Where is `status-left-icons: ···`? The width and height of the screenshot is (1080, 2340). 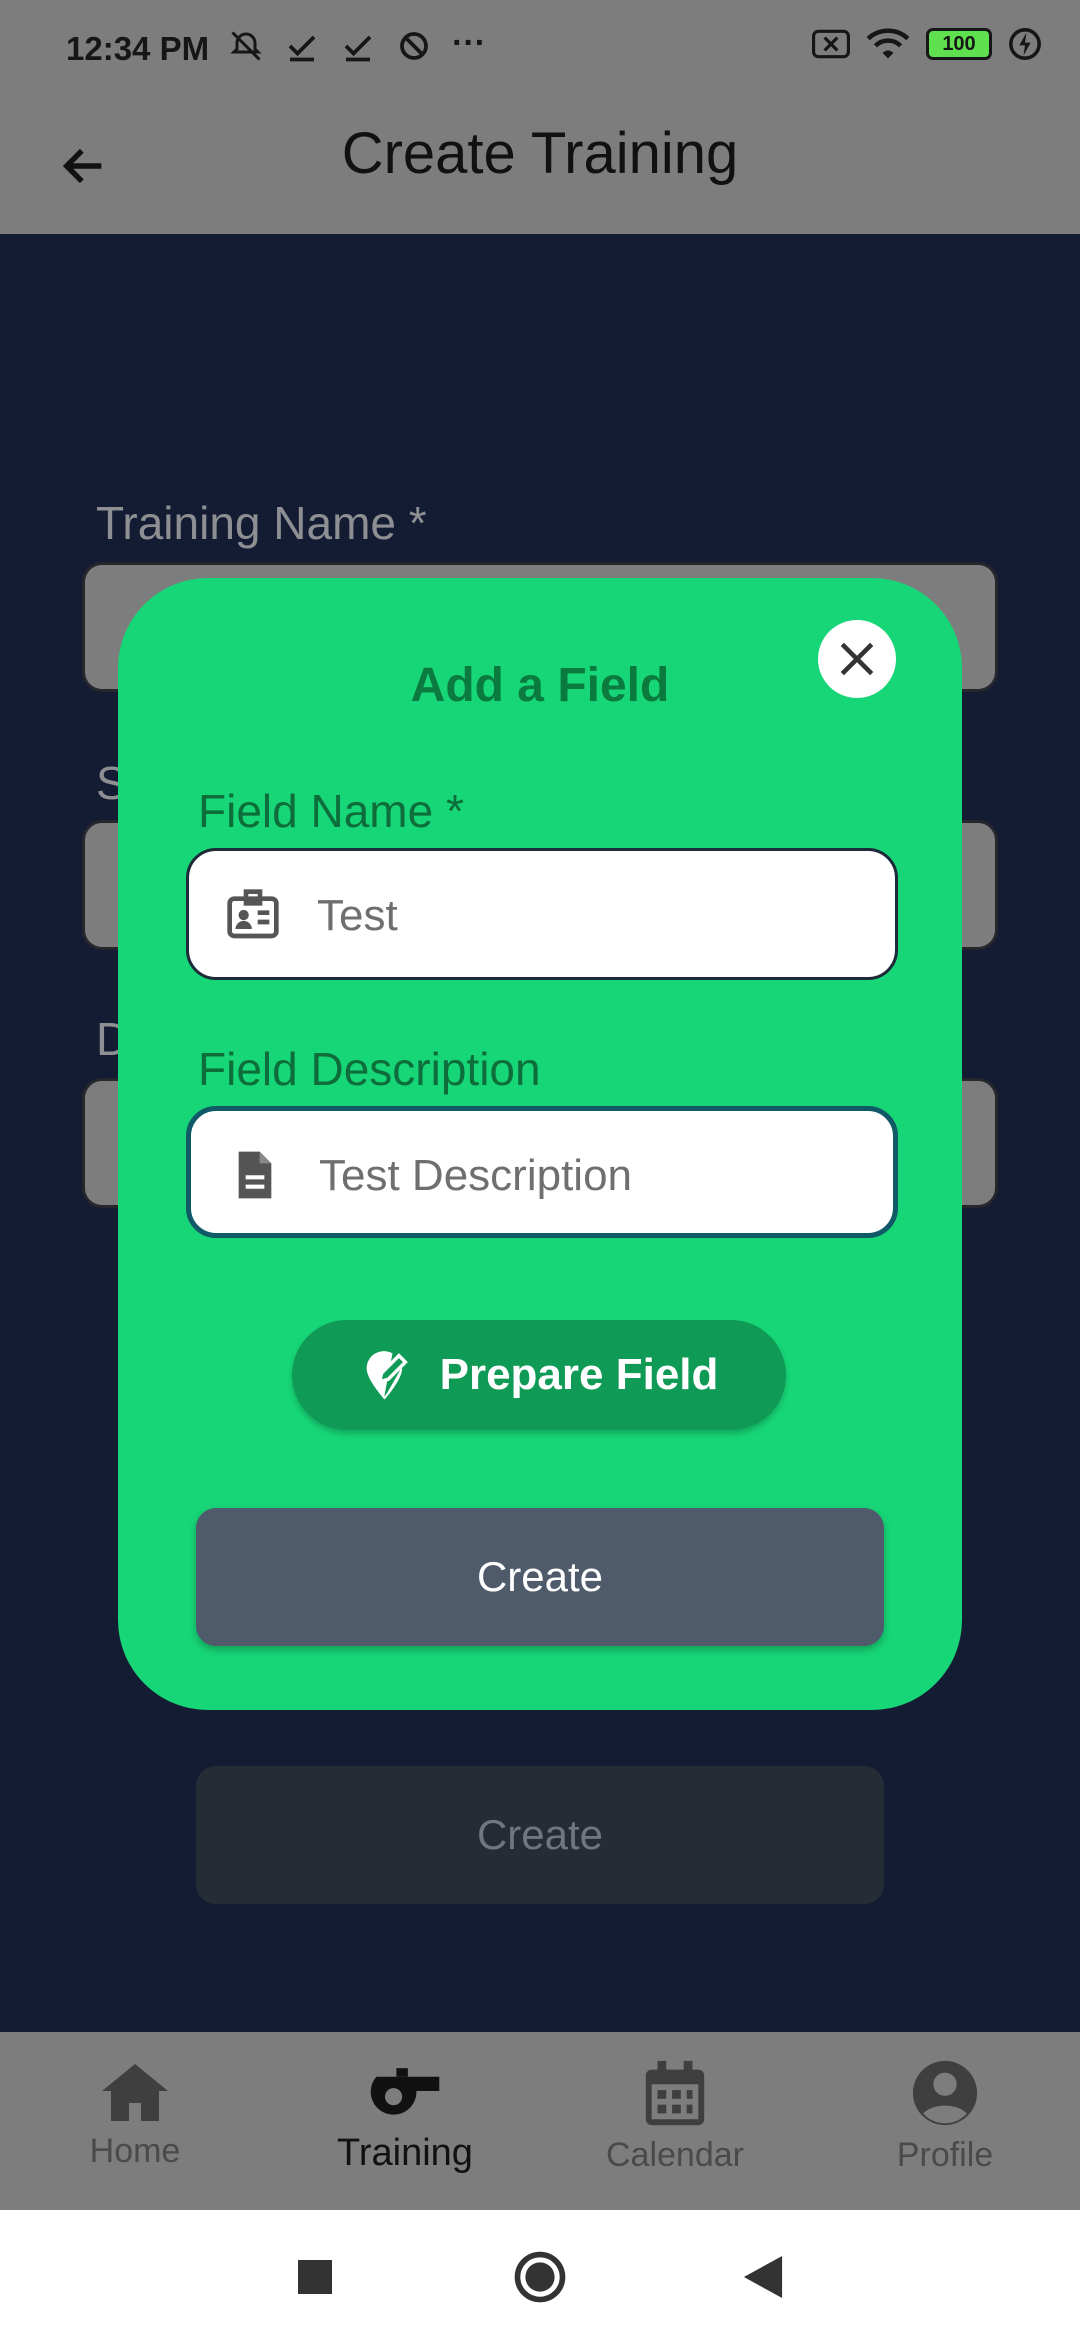 status-left-icons: ··· is located at coordinates (357, 44).